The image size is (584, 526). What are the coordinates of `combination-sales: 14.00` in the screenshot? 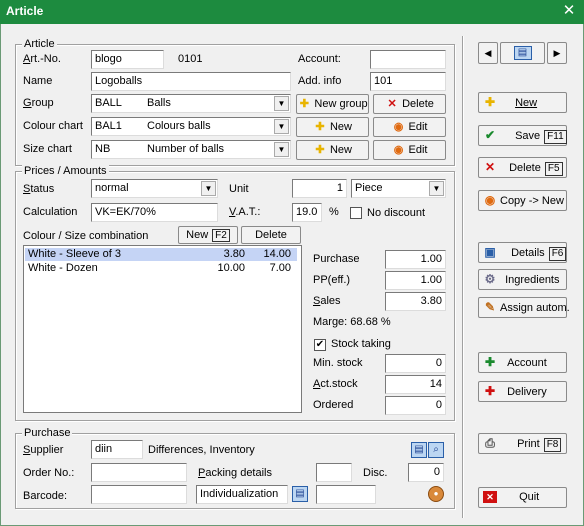 It's located at (277, 254).